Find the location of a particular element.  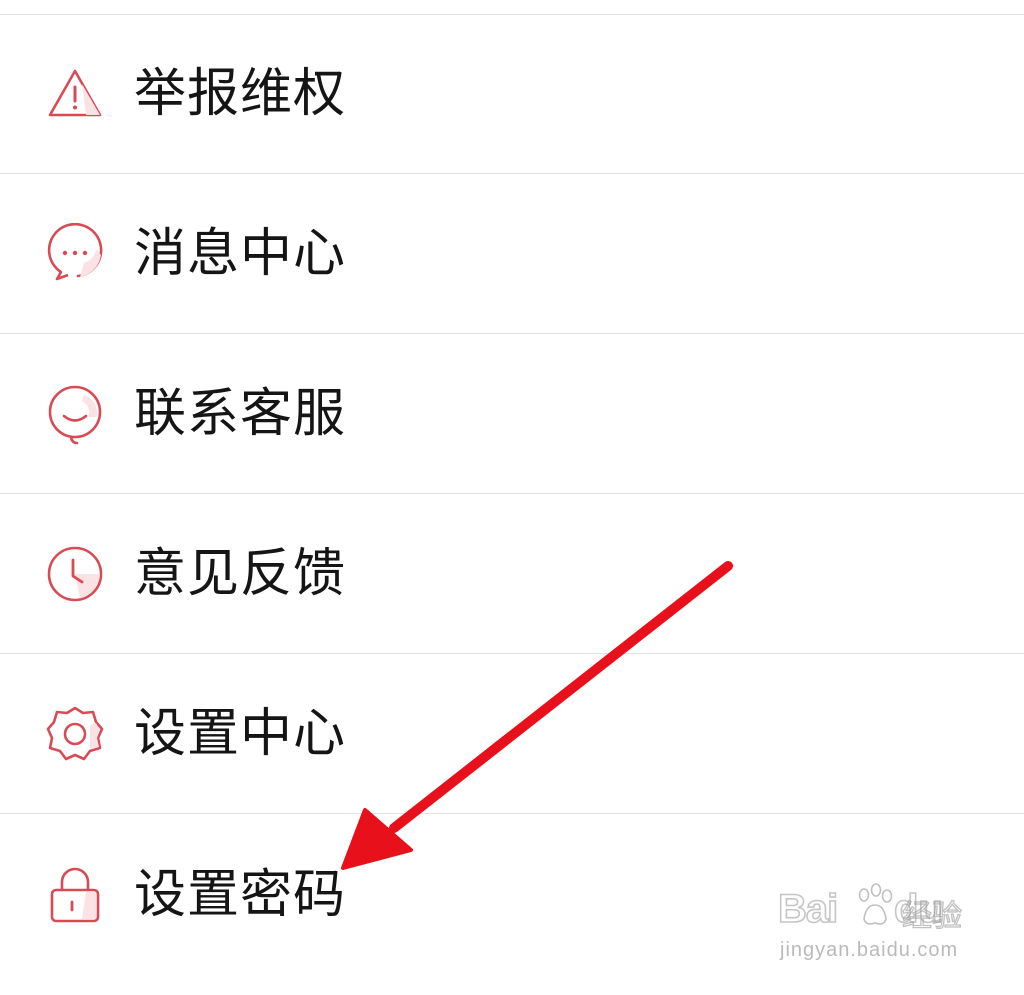

watermark-url: jingyan.baidu.com is located at coordinates (869, 950).